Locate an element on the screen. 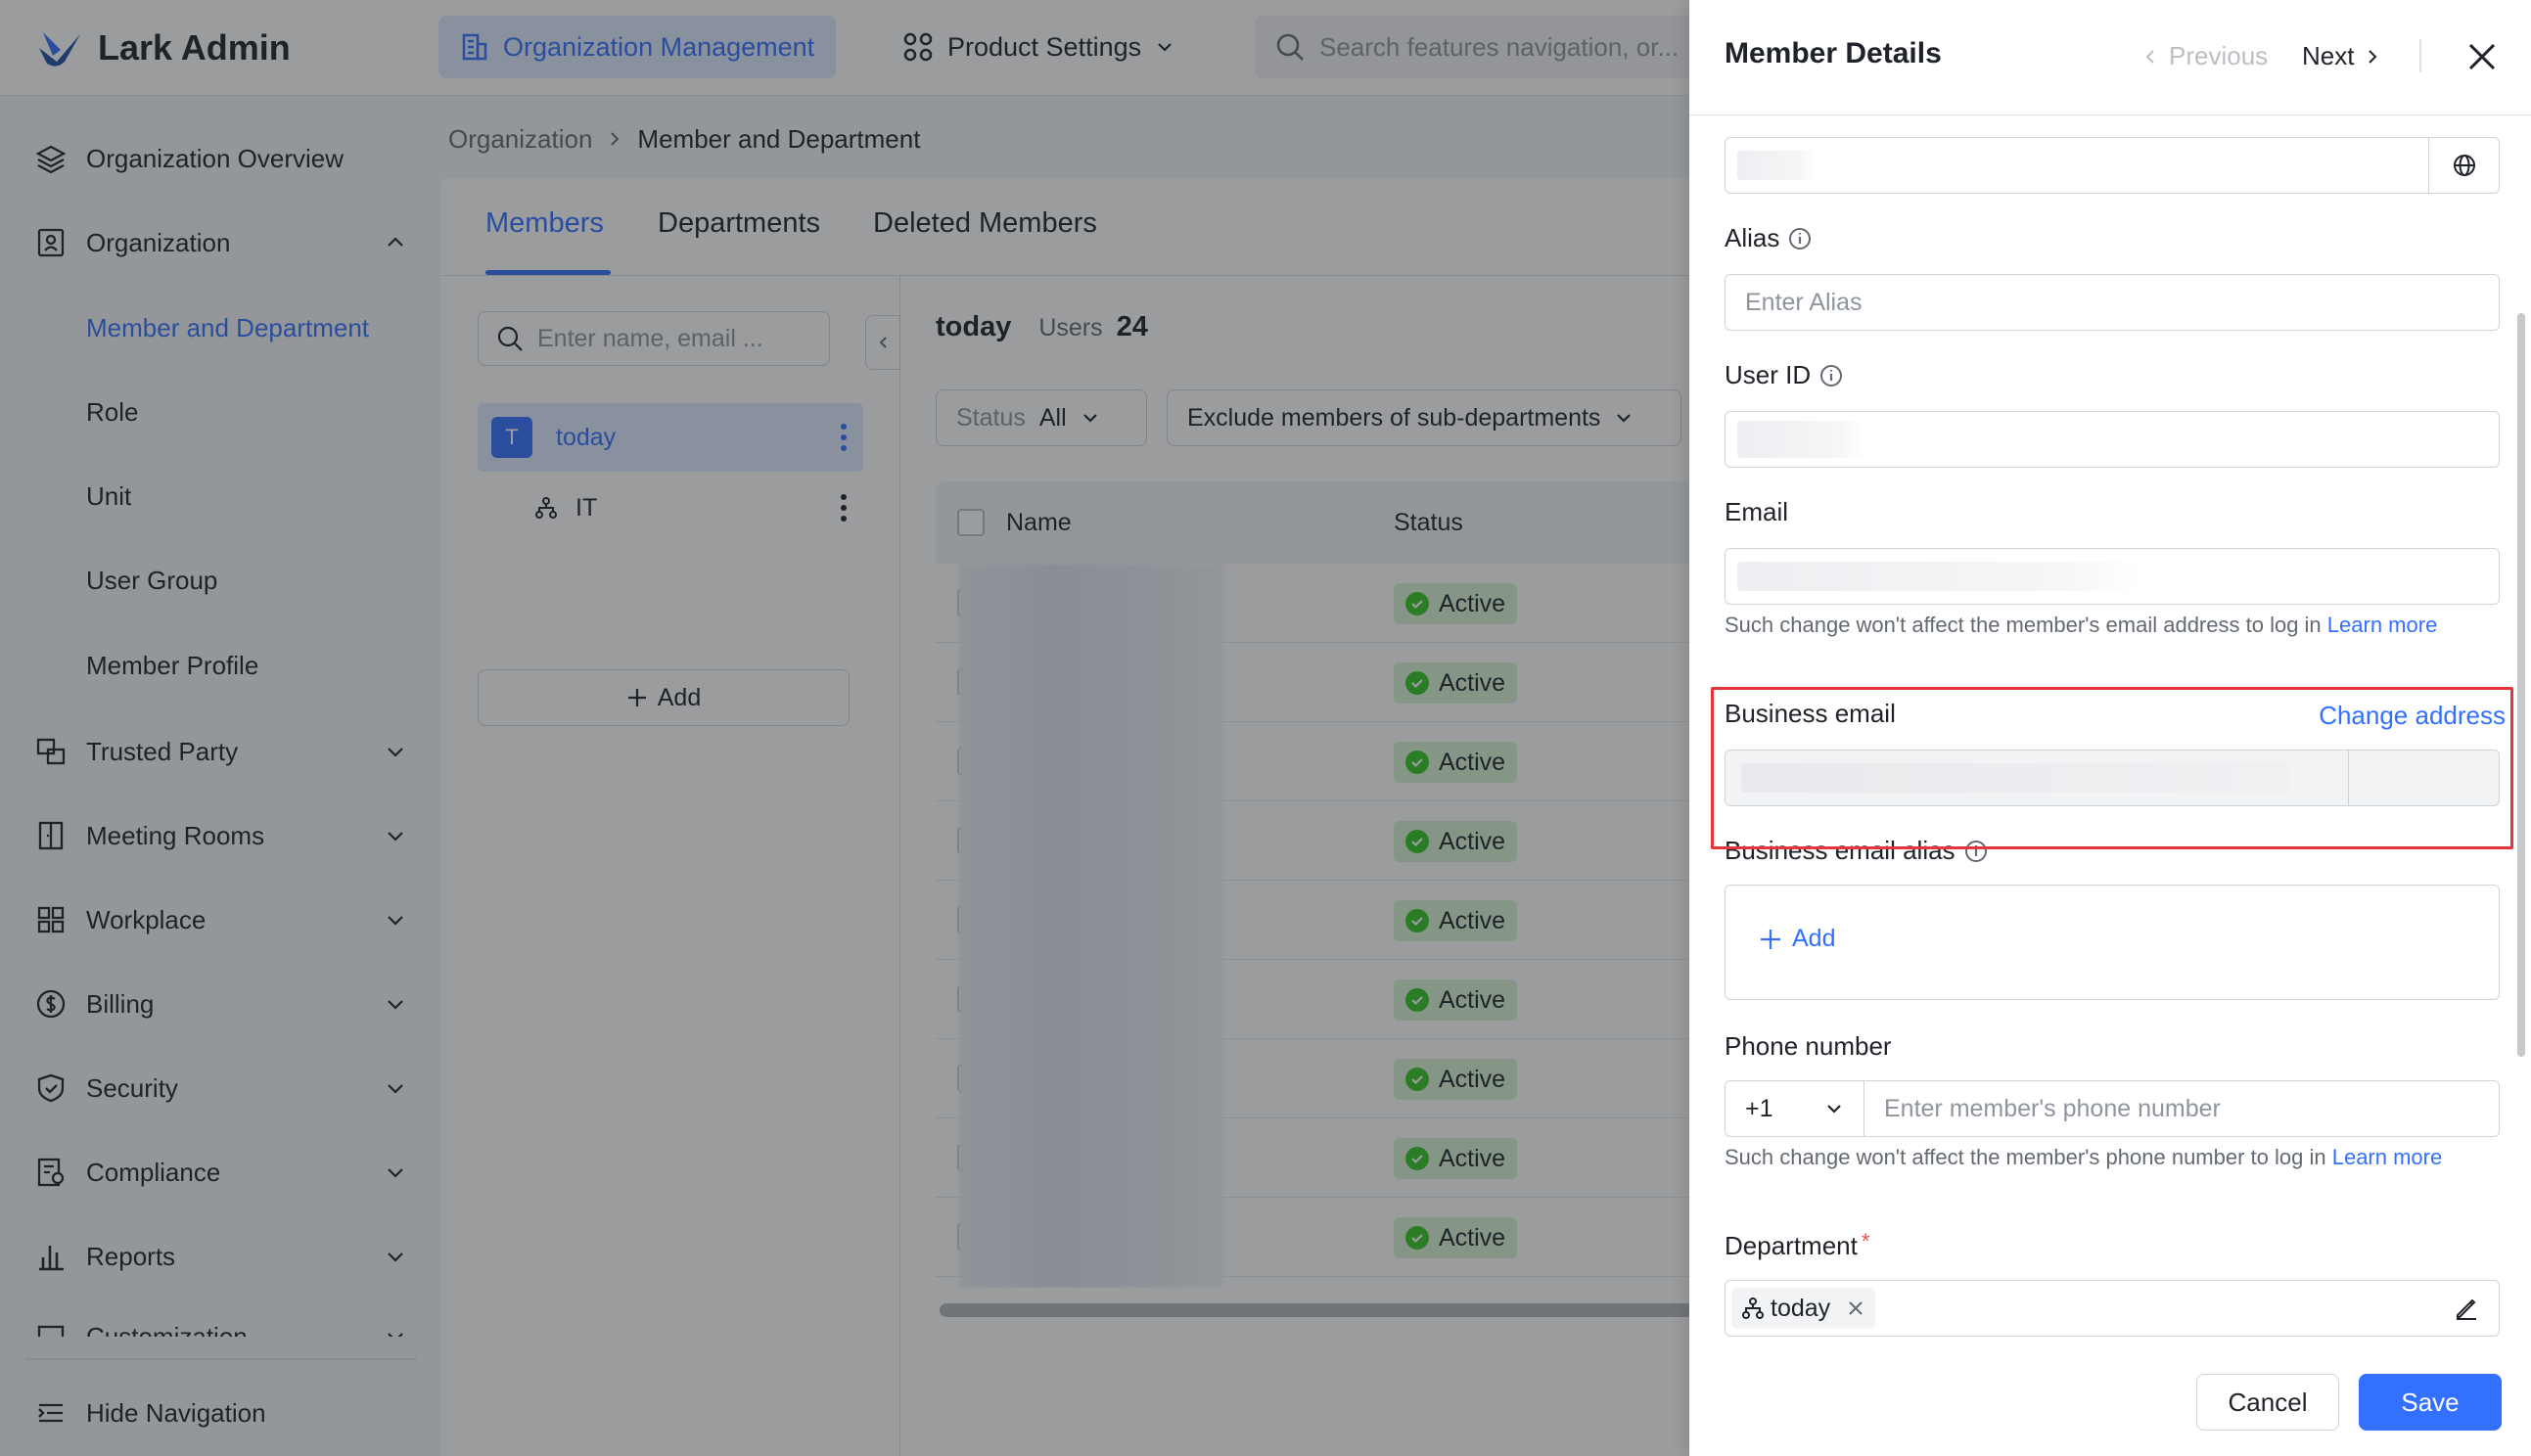 The height and width of the screenshot is (1456, 2531). drawer-header: Member Details Previous Next is located at coordinates (2110, 57).